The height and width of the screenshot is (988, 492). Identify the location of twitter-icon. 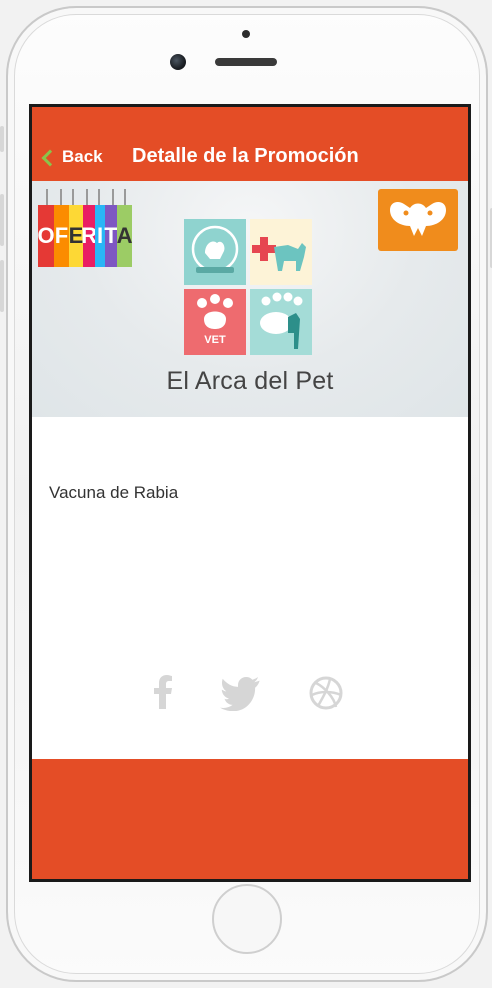
(242, 694).